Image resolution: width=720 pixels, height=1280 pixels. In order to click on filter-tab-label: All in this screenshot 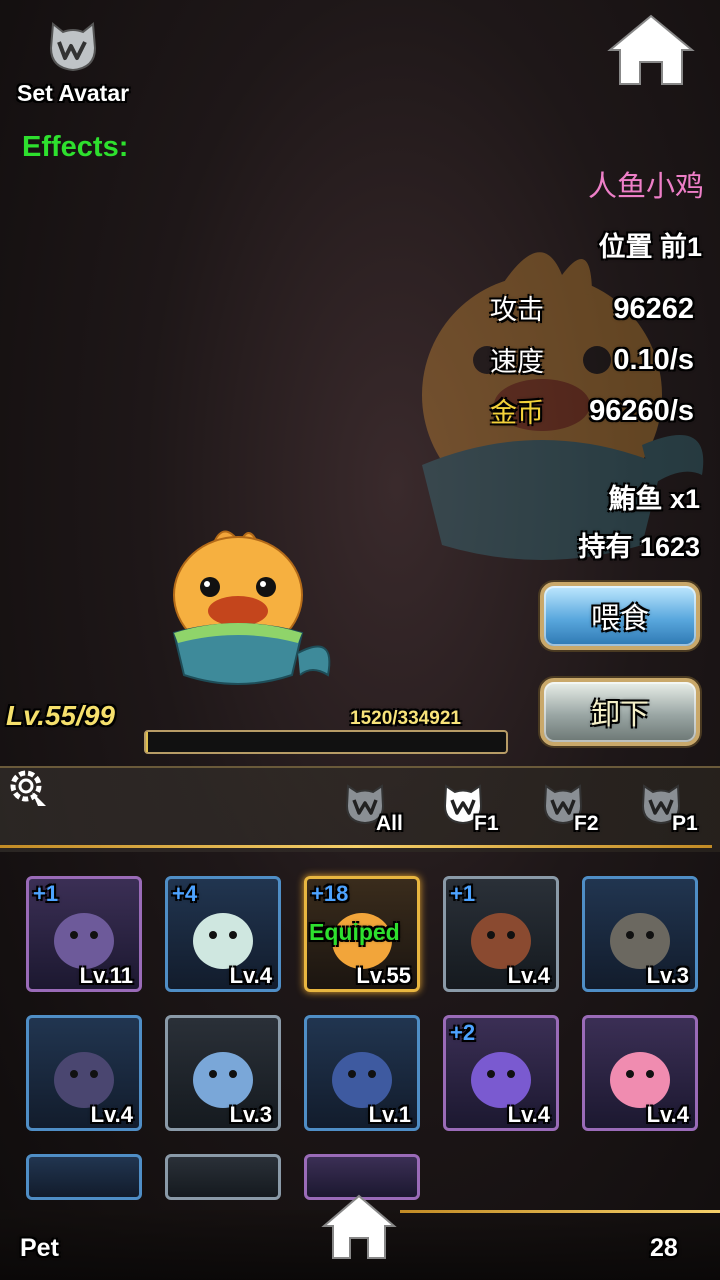, I will do `click(389, 823)`.